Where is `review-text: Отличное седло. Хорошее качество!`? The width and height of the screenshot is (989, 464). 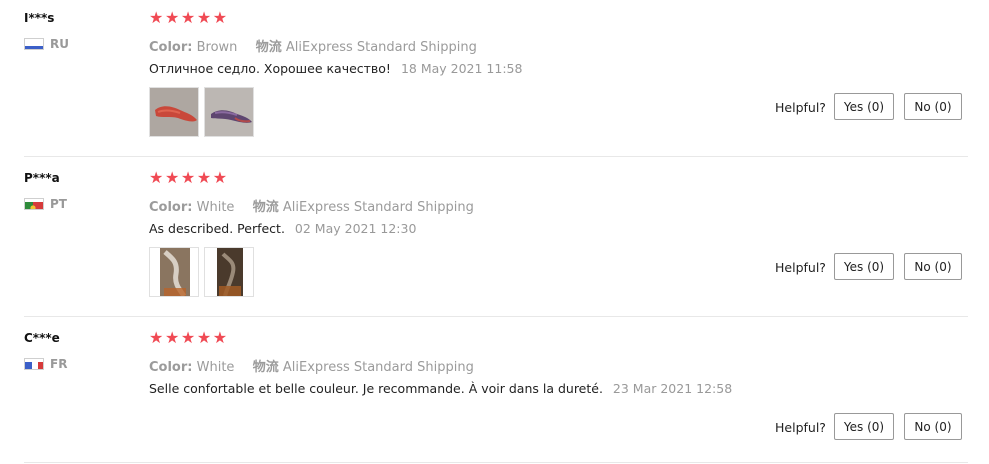
review-text: Отличное седло. Хорошее качество! is located at coordinates (270, 68).